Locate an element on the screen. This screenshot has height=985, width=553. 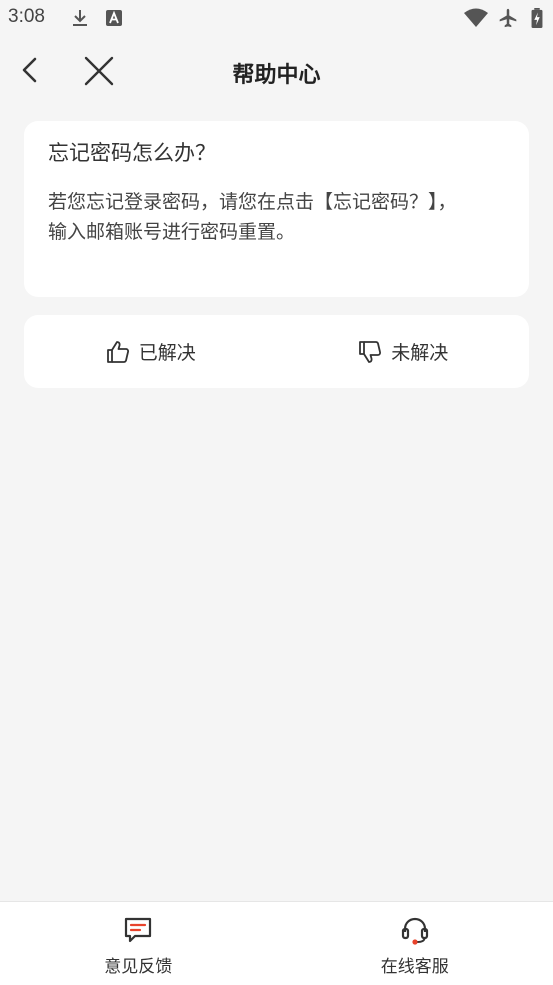
battery-icon is located at coordinates (537, 18).